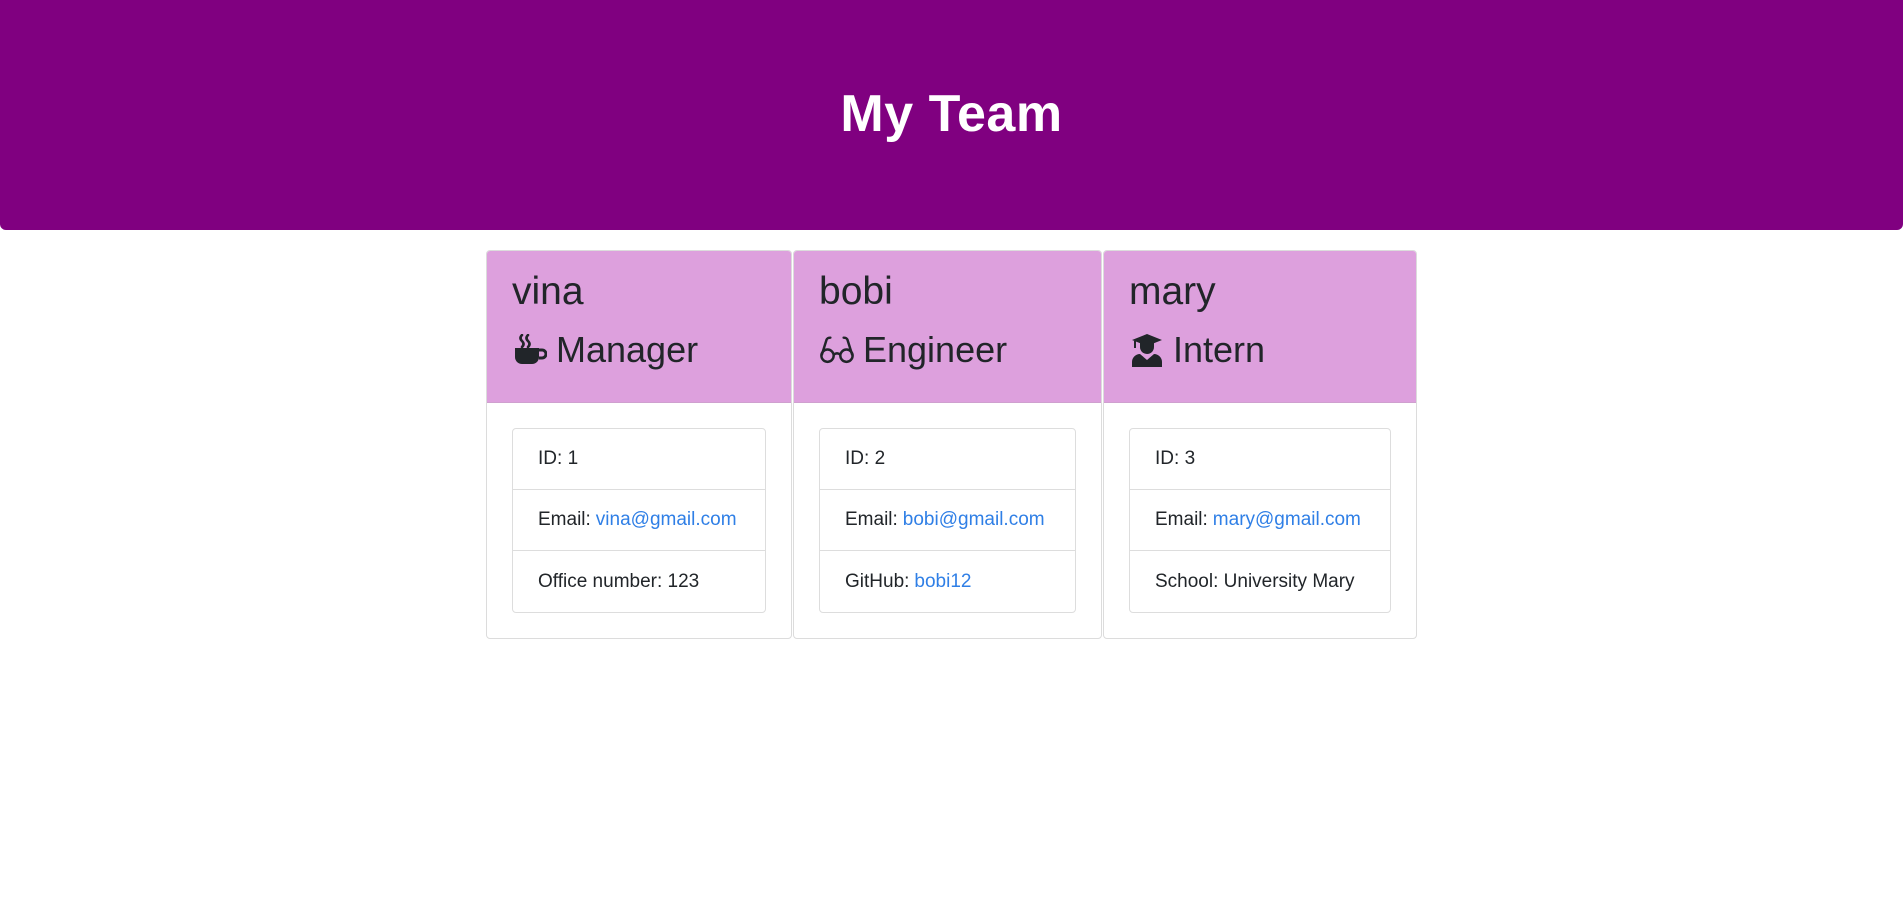  What do you see at coordinates (530, 350) in the screenshot?
I see `coffee-mug-icon` at bounding box center [530, 350].